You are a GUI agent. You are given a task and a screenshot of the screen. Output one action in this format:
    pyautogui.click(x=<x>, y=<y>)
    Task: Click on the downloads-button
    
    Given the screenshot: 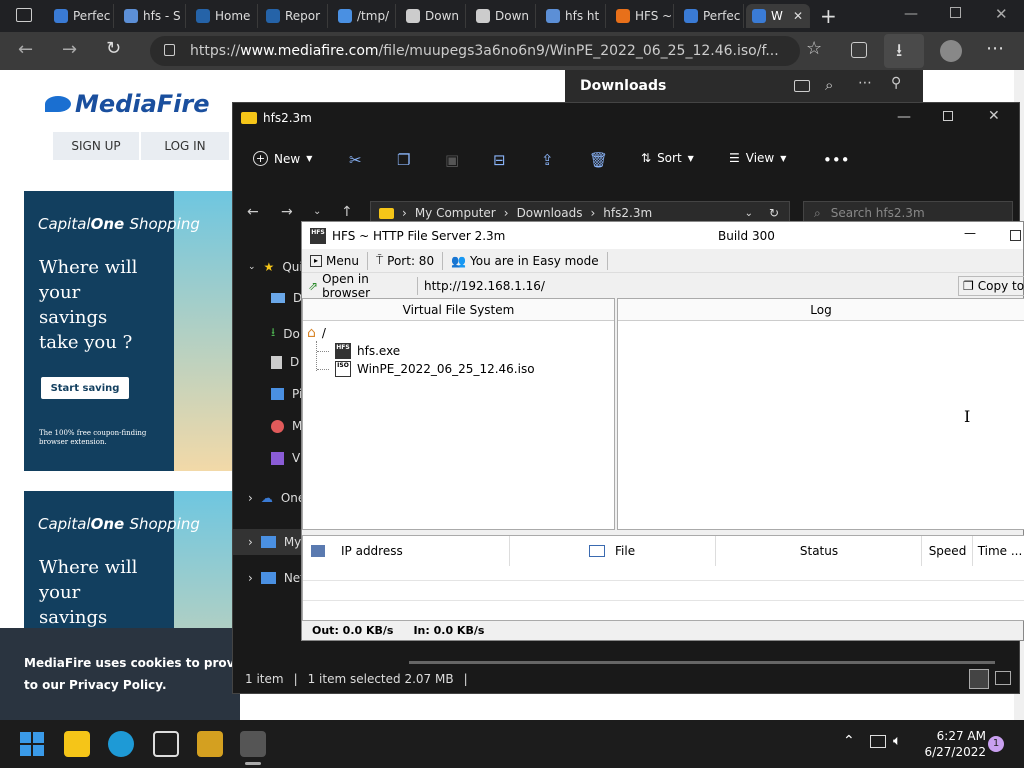 What is the action you would take?
    pyautogui.click(x=904, y=51)
    